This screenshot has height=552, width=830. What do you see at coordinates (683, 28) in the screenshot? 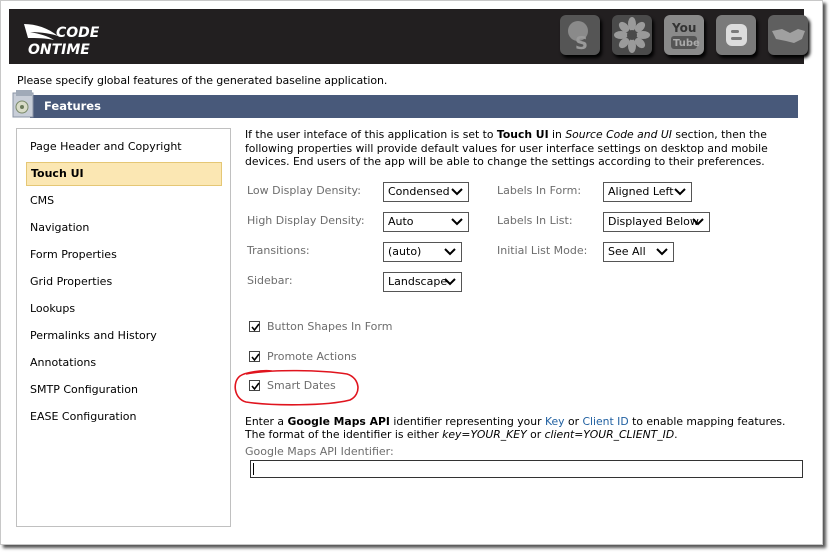
I see `svg-text: You` at bounding box center [683, 28].